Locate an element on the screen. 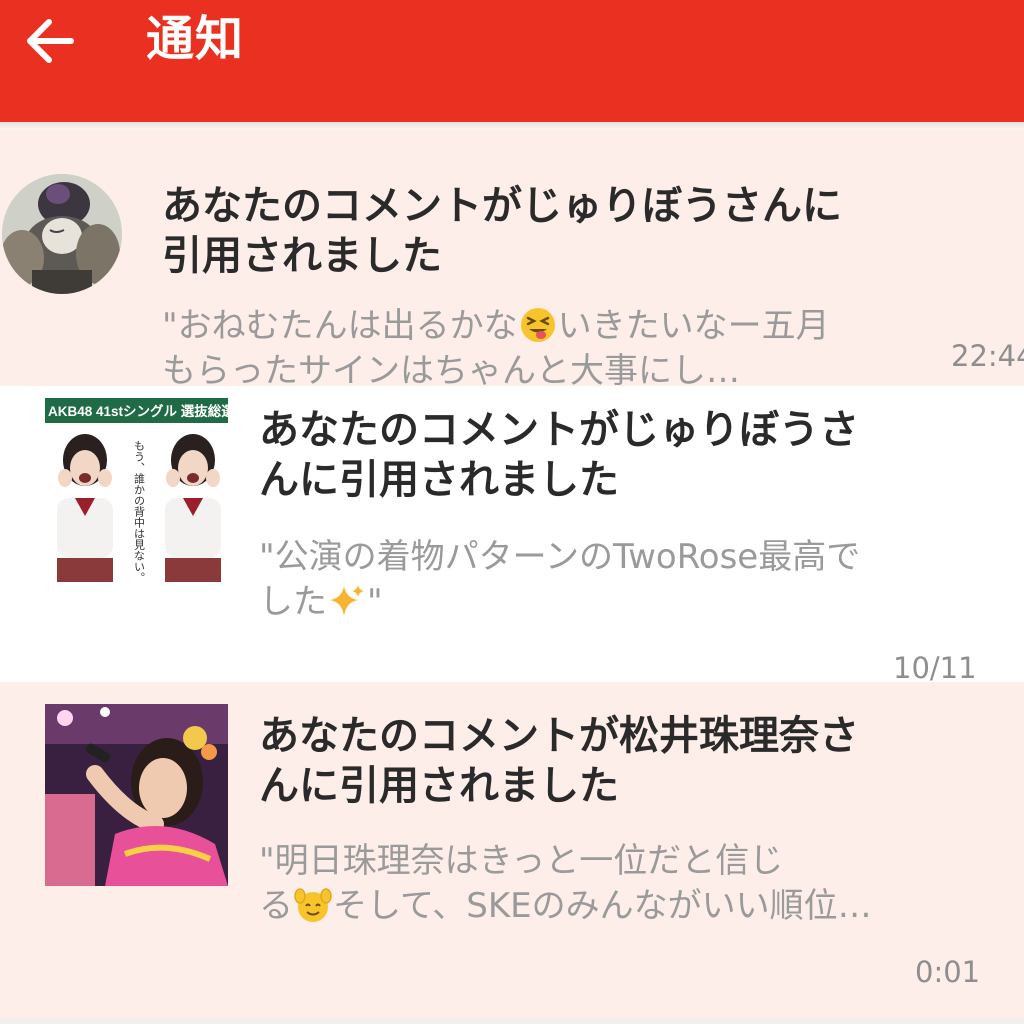 Image resolution: width=1024 pixels, height=1024 pixels. preview-text: る is located at coordinates (276, 906).